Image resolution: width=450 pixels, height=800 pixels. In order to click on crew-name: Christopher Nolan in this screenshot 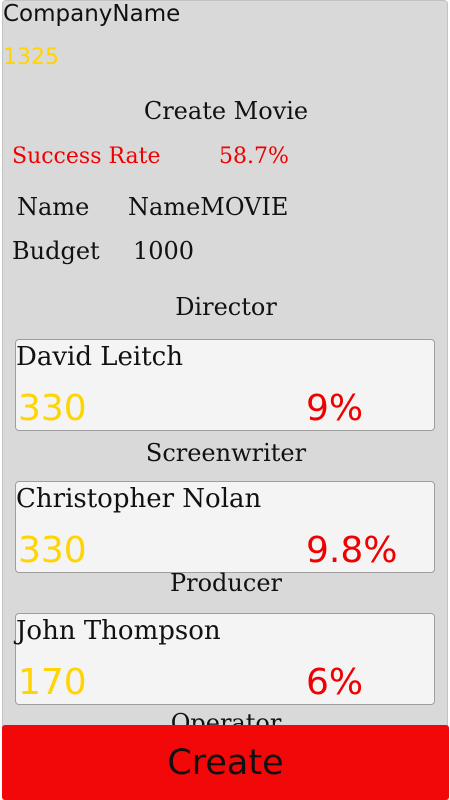, I will do `click(139, 499)`.